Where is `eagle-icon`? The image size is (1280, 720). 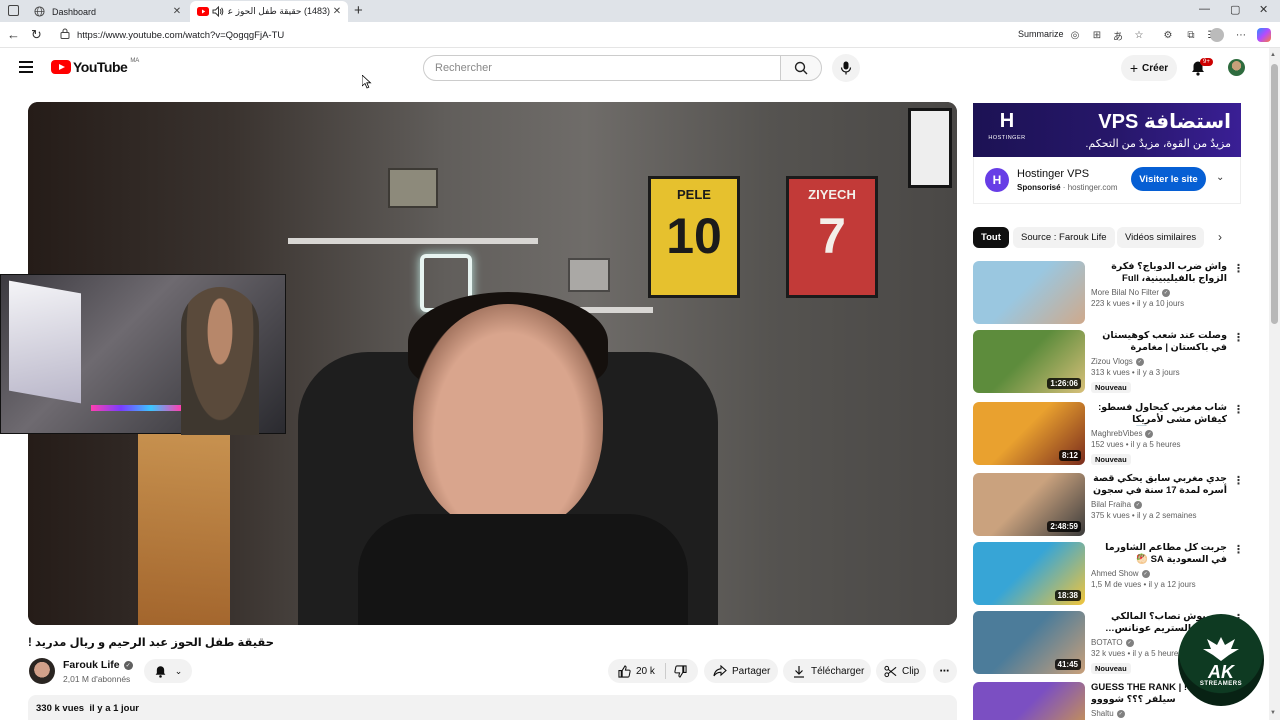
eagle-icon is located at coordinates (1221, 649).